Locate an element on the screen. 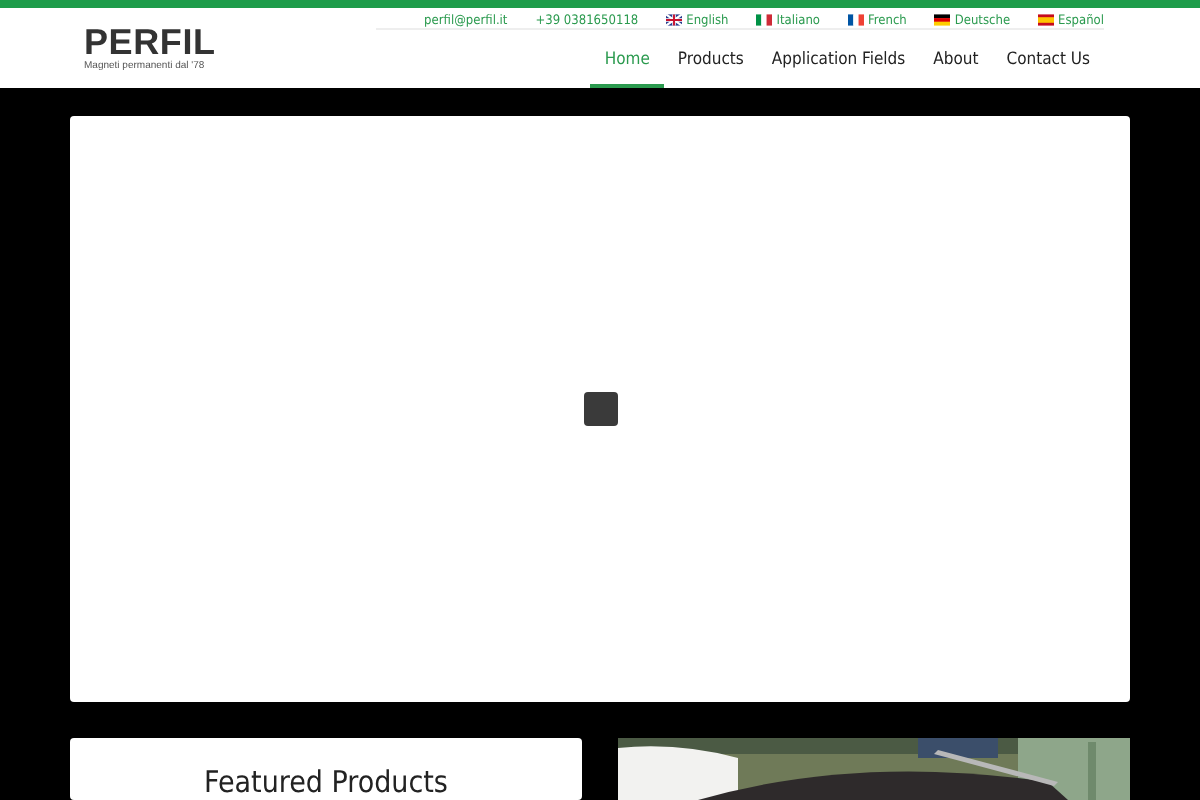 The image size is (1200, 800). section-heading: Featured Products is located at coordinates (326, 783).